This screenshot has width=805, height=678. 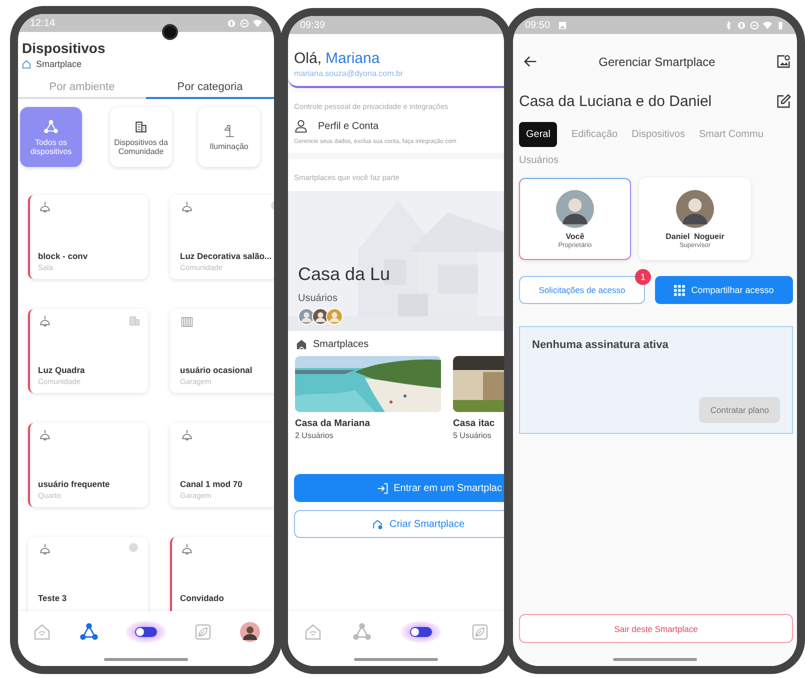 I want to click on device-name: block - conv, so click(x=63, y=256).